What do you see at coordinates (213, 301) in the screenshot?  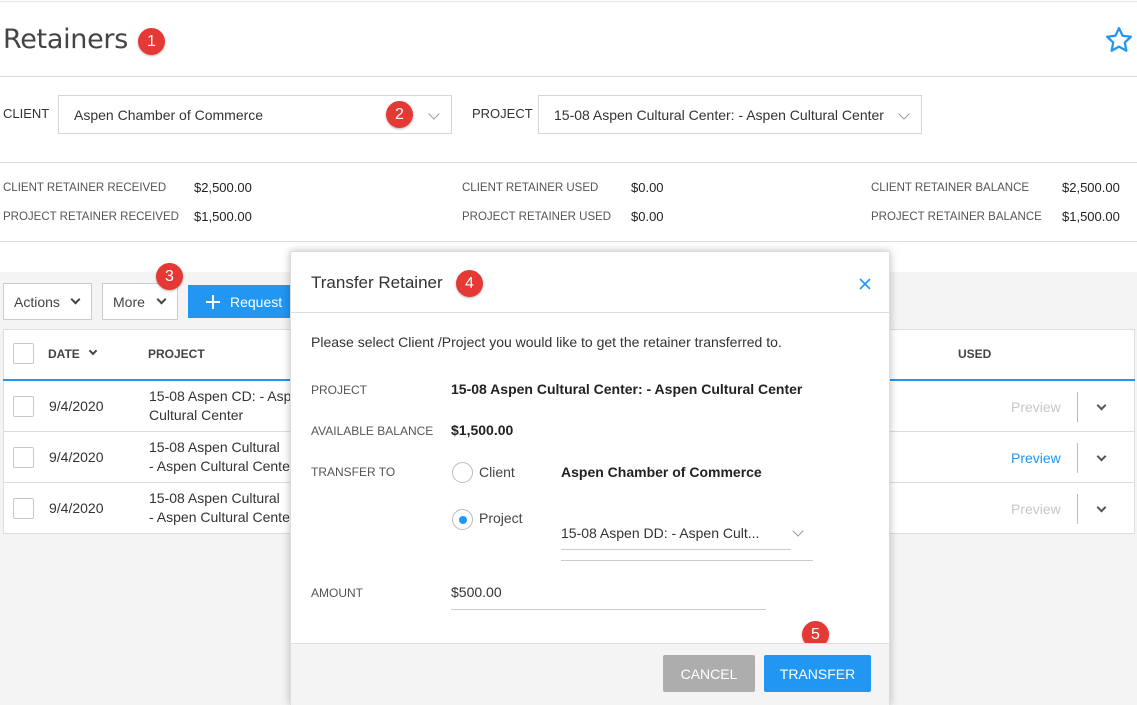 I see `plus-icon` at bounding box center [213, 301].